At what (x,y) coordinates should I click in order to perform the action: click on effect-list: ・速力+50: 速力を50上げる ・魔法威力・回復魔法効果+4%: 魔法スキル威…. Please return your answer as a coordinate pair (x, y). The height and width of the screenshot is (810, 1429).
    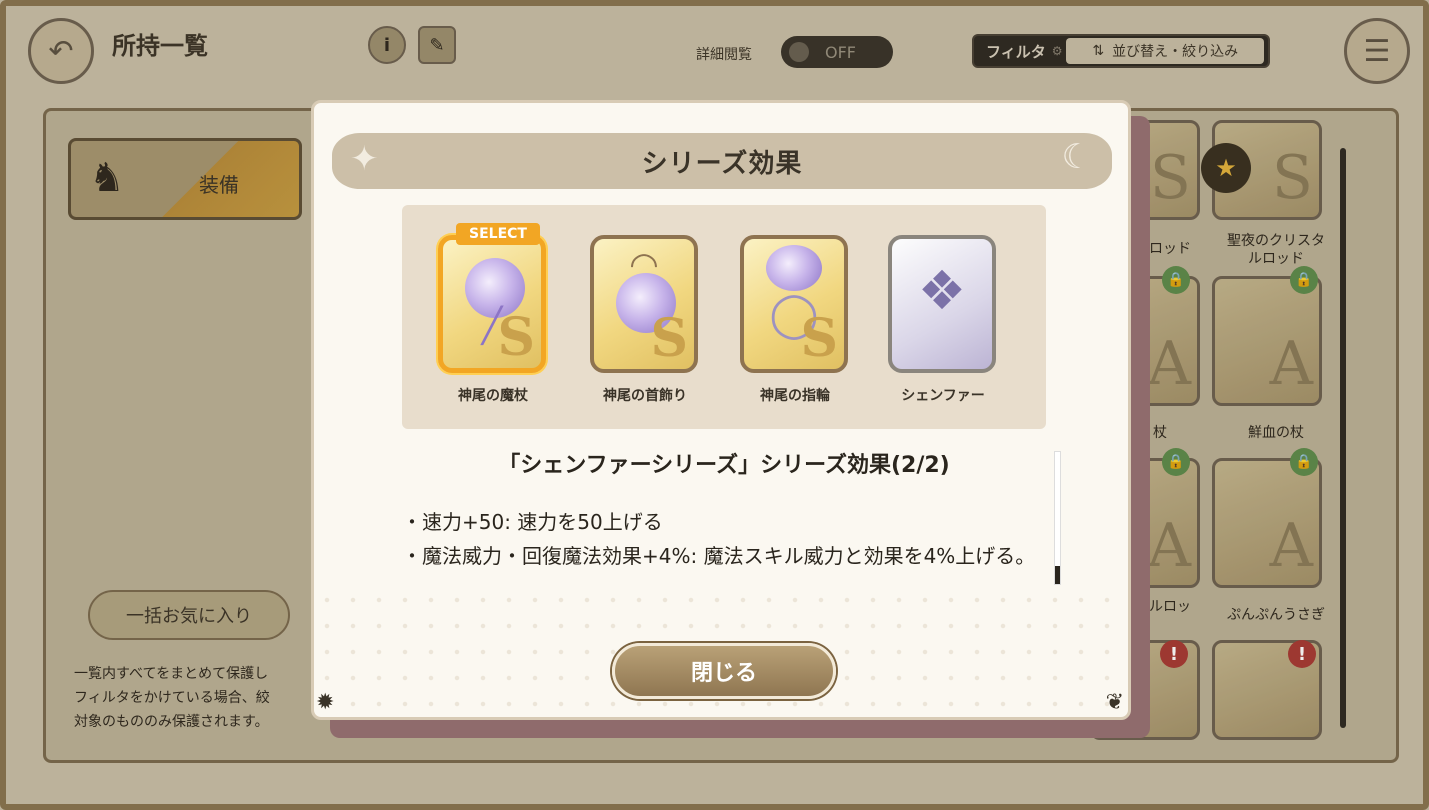
    Looking at the image, I should click on (722, 539).